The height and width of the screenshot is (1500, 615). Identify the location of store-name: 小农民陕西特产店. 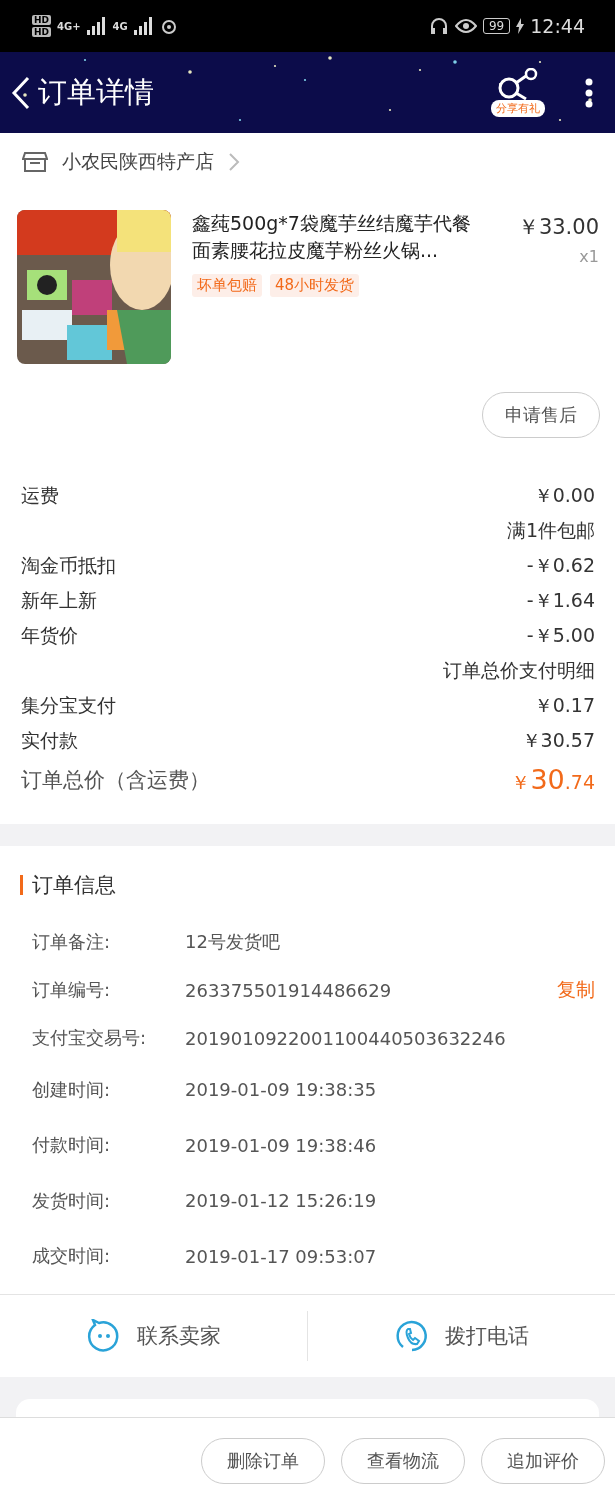
(138, 161).